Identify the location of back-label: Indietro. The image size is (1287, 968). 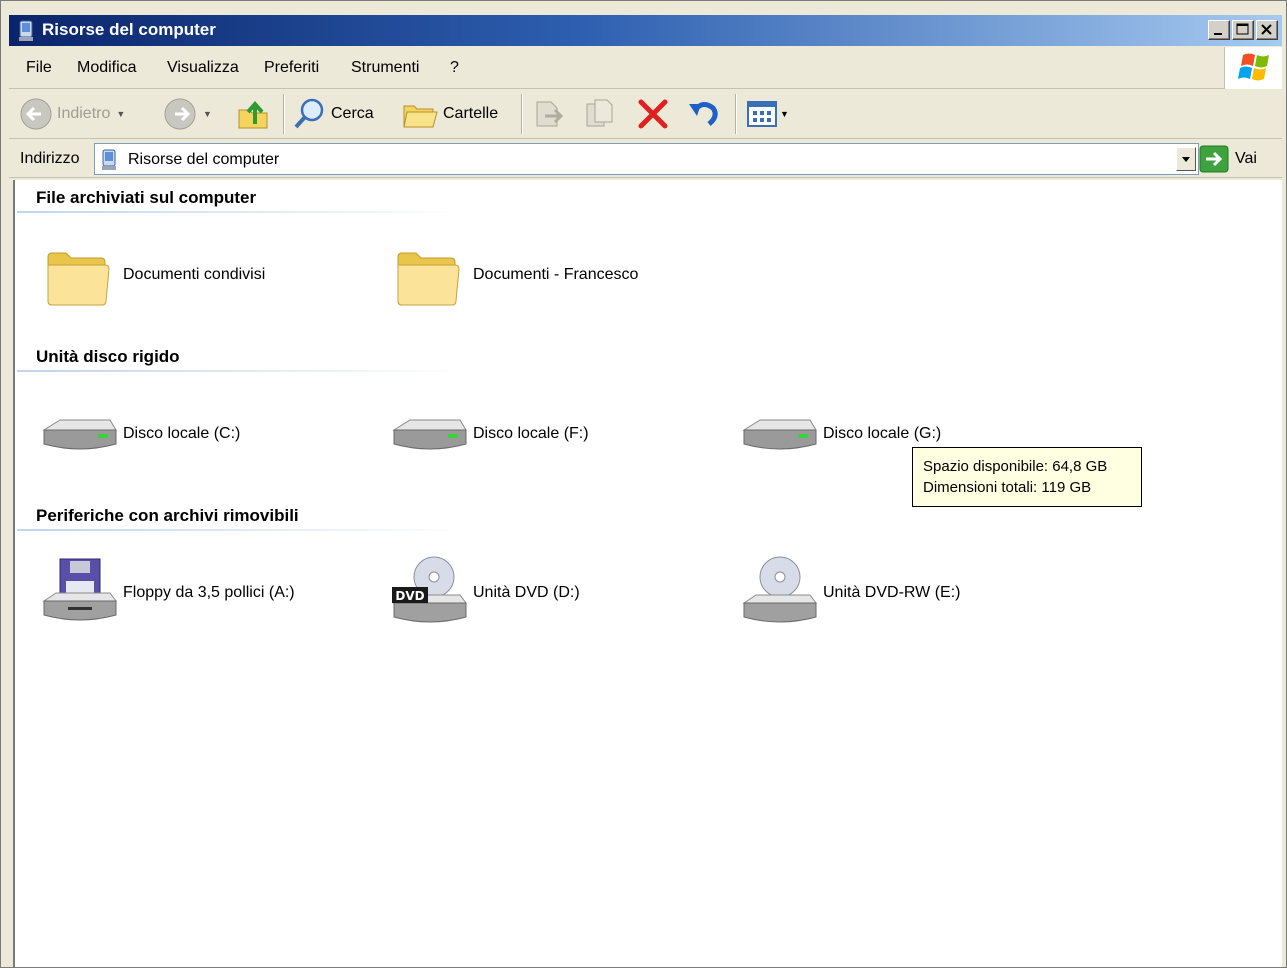
(84, 113).